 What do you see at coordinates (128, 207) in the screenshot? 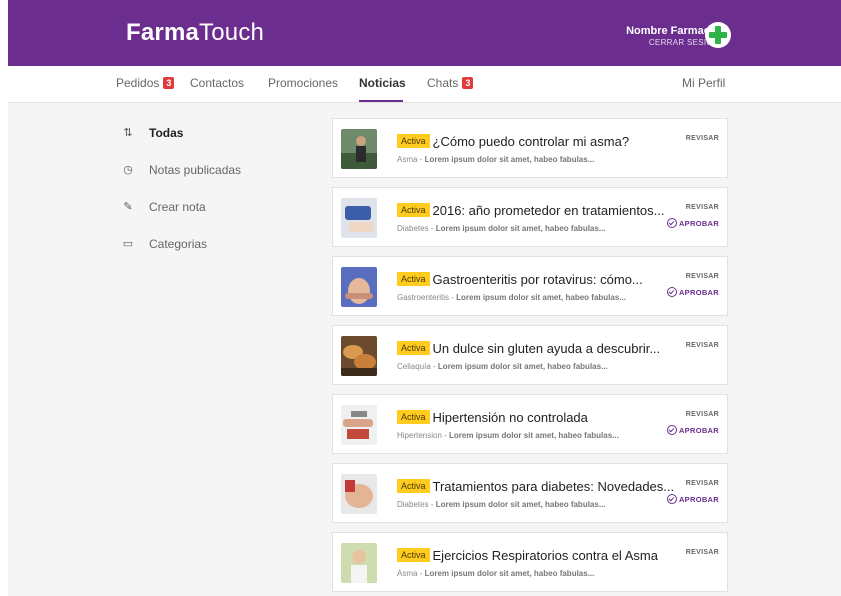
I see `edit-icon: ✎` at bounding box center [128, 207].